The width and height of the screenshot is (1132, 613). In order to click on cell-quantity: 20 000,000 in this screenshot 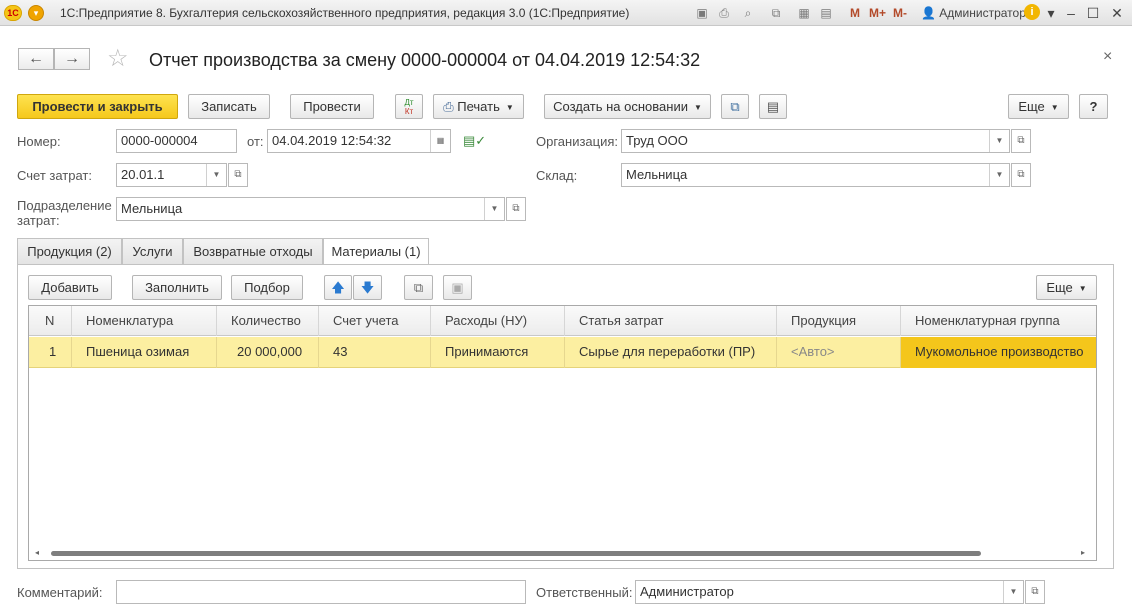, I will do `click(268, 352)`.